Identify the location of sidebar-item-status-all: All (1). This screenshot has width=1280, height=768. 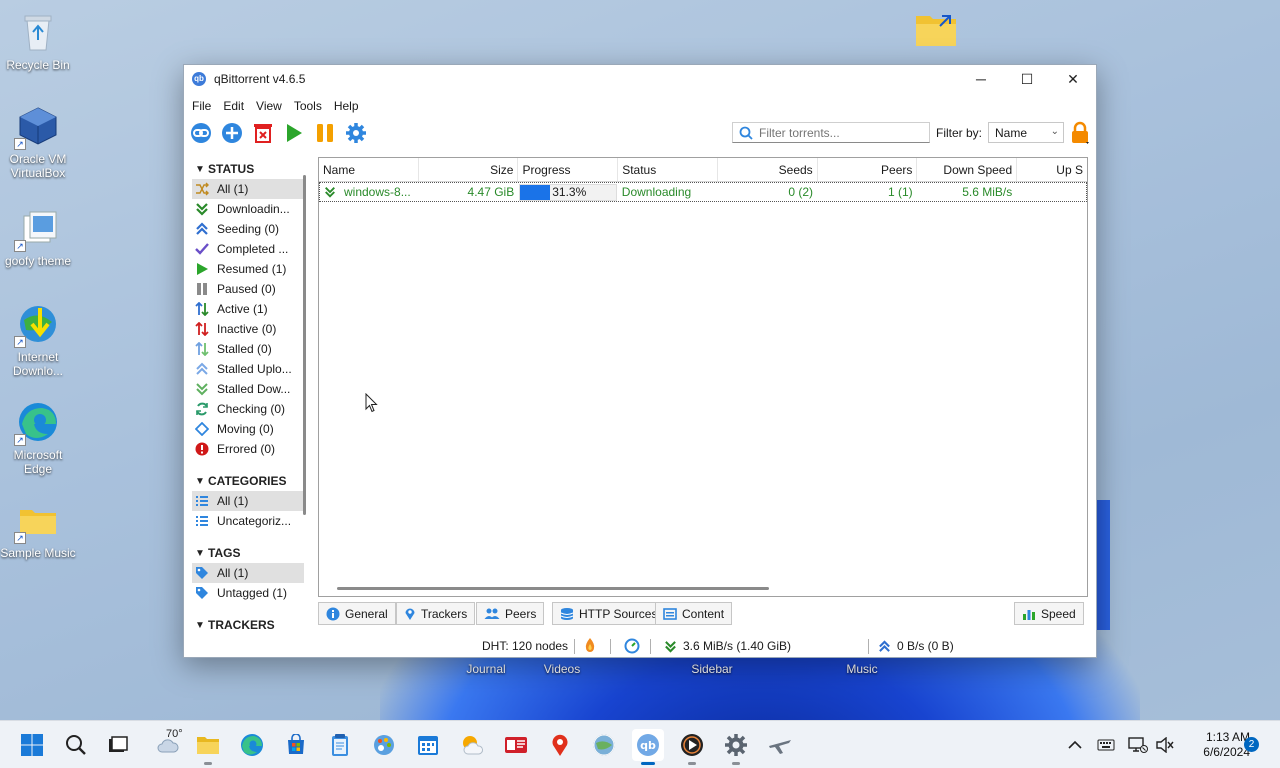
(248, 189).